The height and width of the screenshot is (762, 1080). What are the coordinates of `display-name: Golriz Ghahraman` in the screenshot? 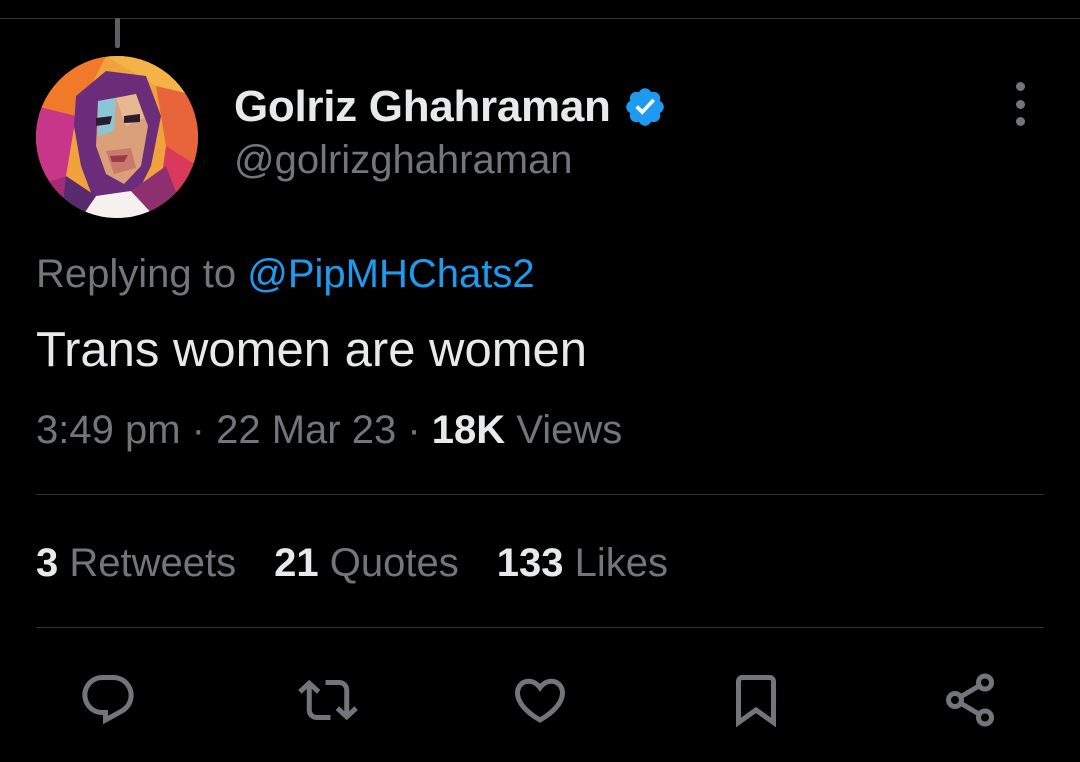 It's located at (422, 107).